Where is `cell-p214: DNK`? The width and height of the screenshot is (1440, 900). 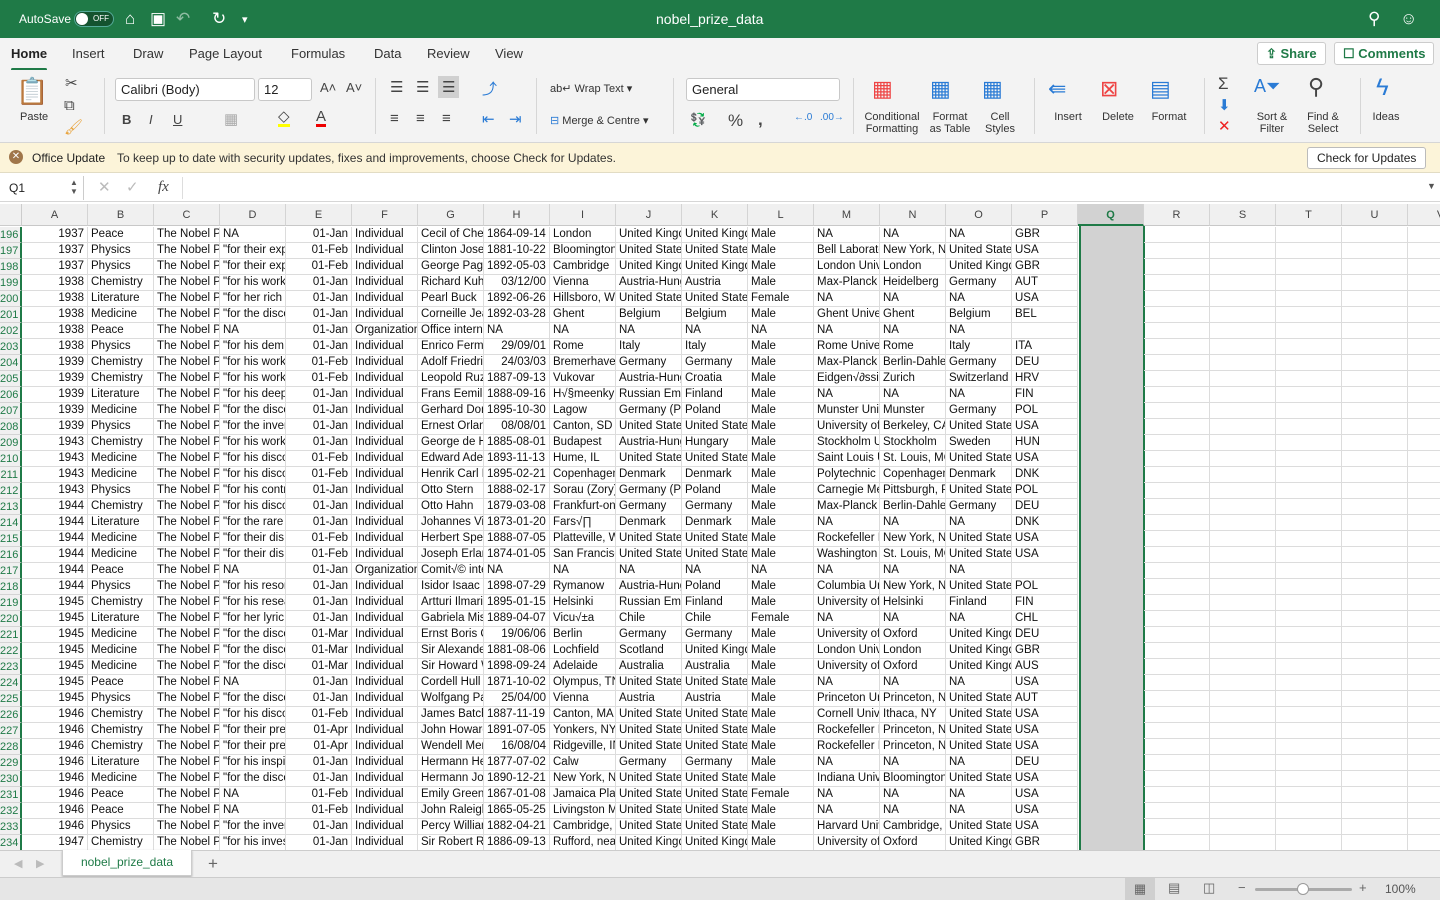 cell-p214: DNK is located at coordinates (1045, 523).